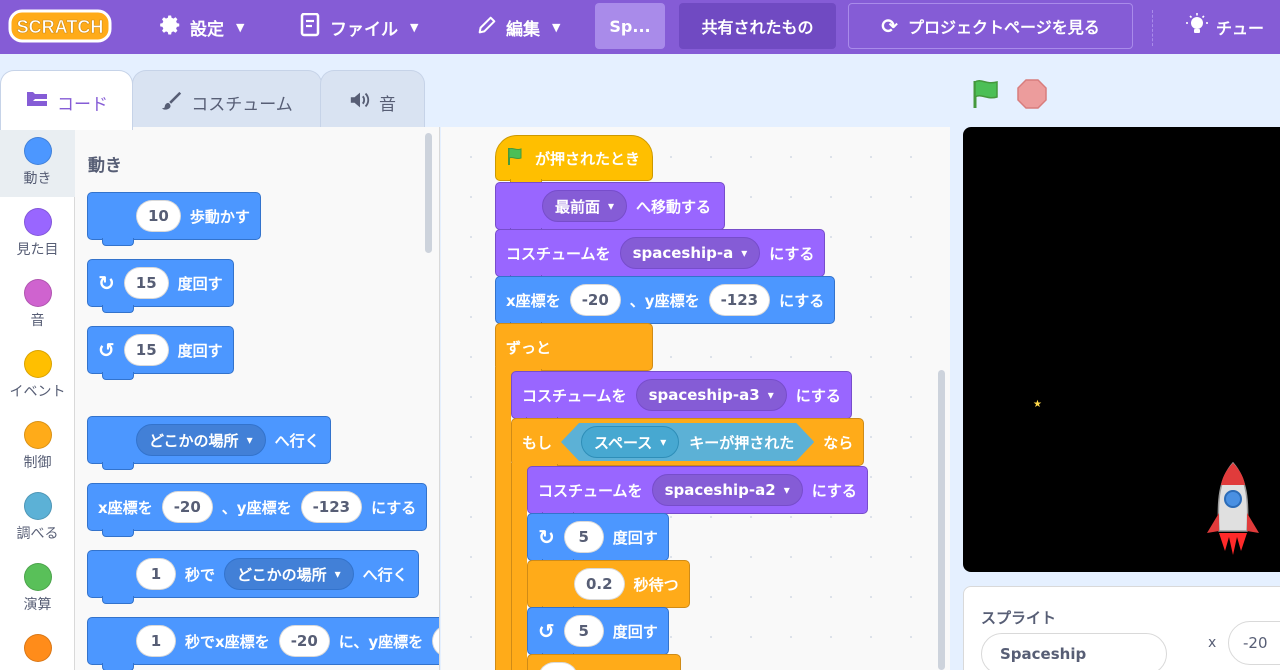  What do you see at coordinates (1225, 27) in the screenshot?
I see `tutorials-button: チュー` at bounding box center [1225, 27].